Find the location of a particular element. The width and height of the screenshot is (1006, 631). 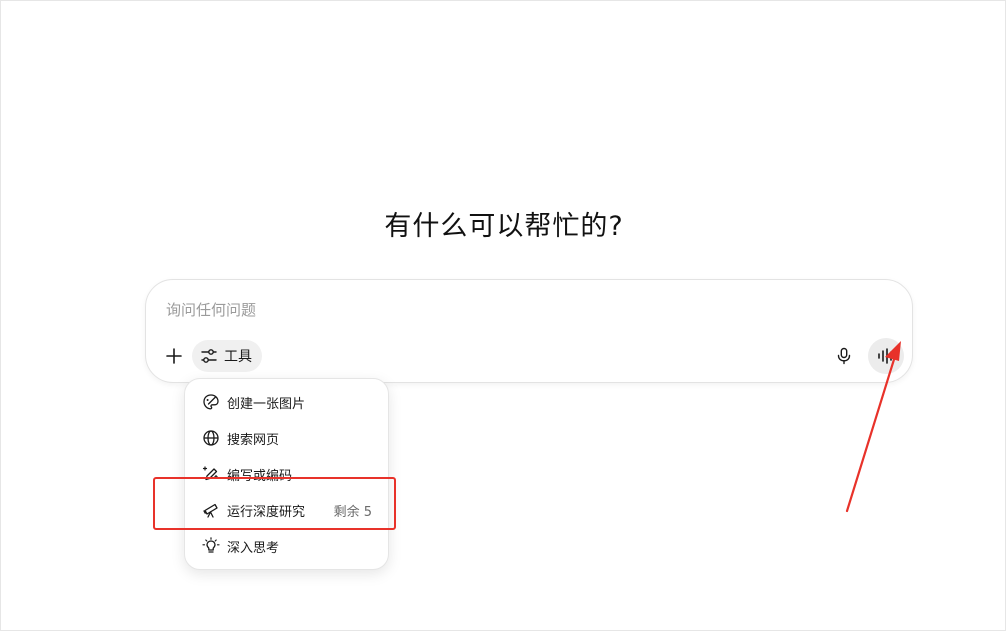

tools-button: 工具 is located at coordinates (227, 356).